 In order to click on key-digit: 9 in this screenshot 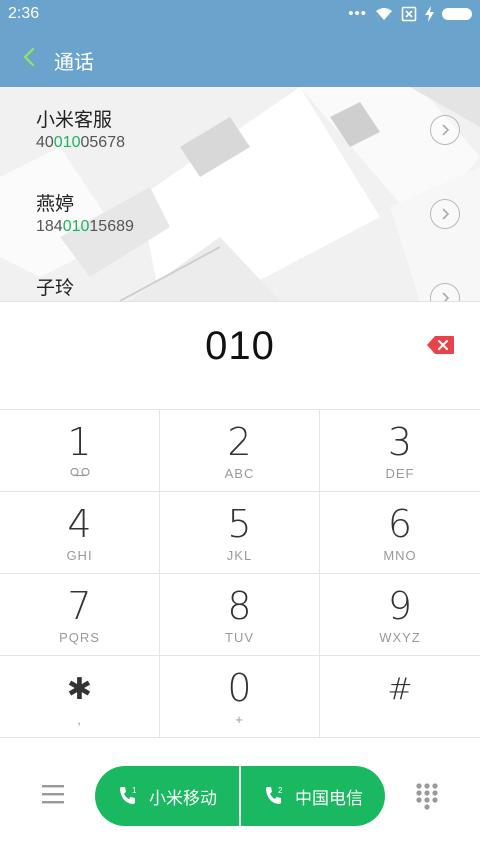, I will do `click(400, 606)`.